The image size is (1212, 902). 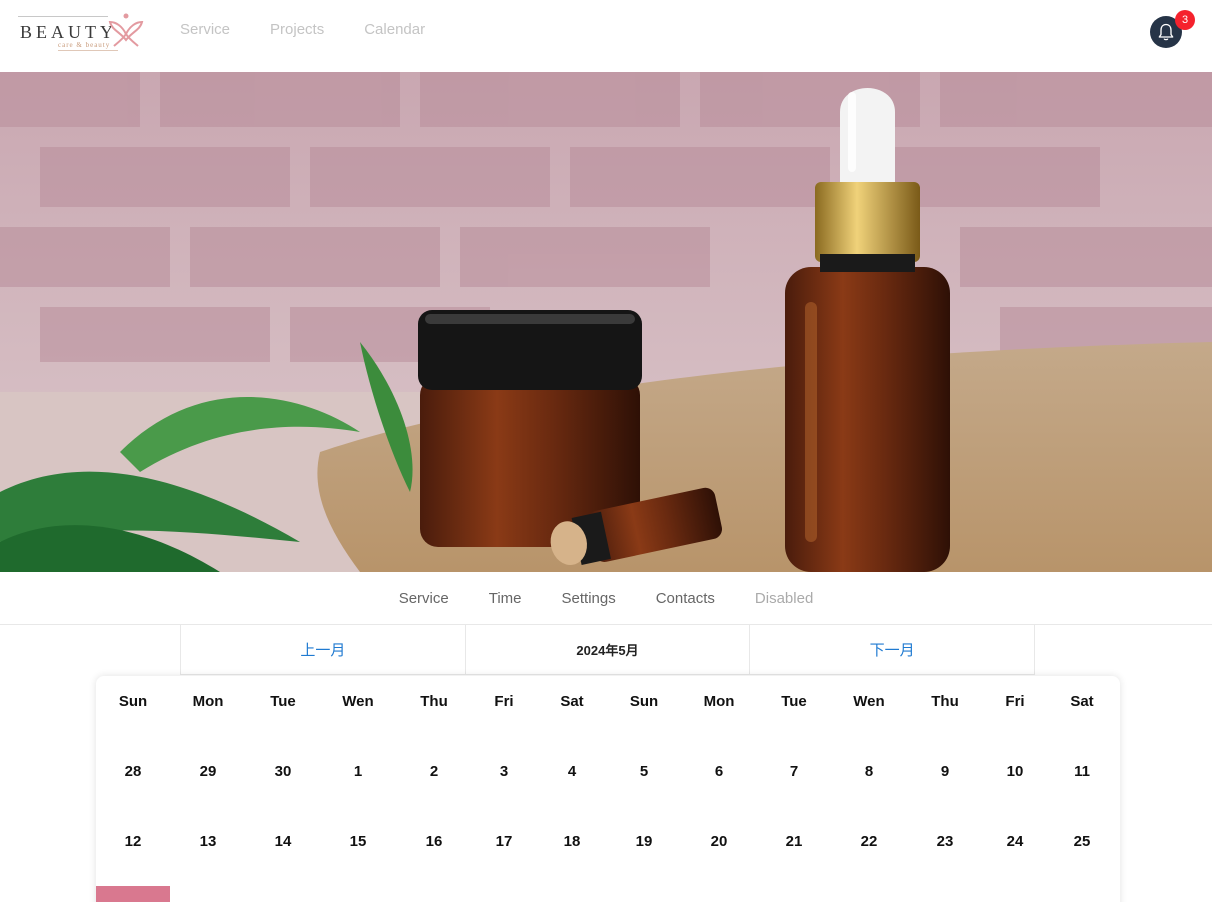 I want to click on nav-item-service: Service, so click(x=205, y=29).